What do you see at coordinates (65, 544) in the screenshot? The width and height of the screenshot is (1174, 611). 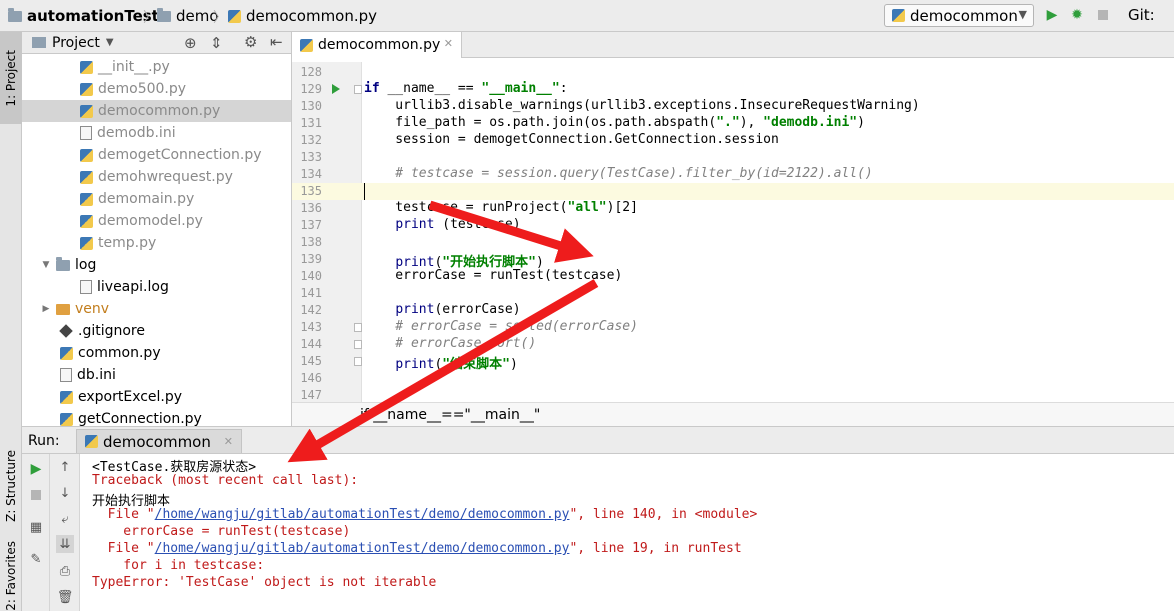 I see `scroll-to-end-icon: ⇊` at bounding box center [65, 544].